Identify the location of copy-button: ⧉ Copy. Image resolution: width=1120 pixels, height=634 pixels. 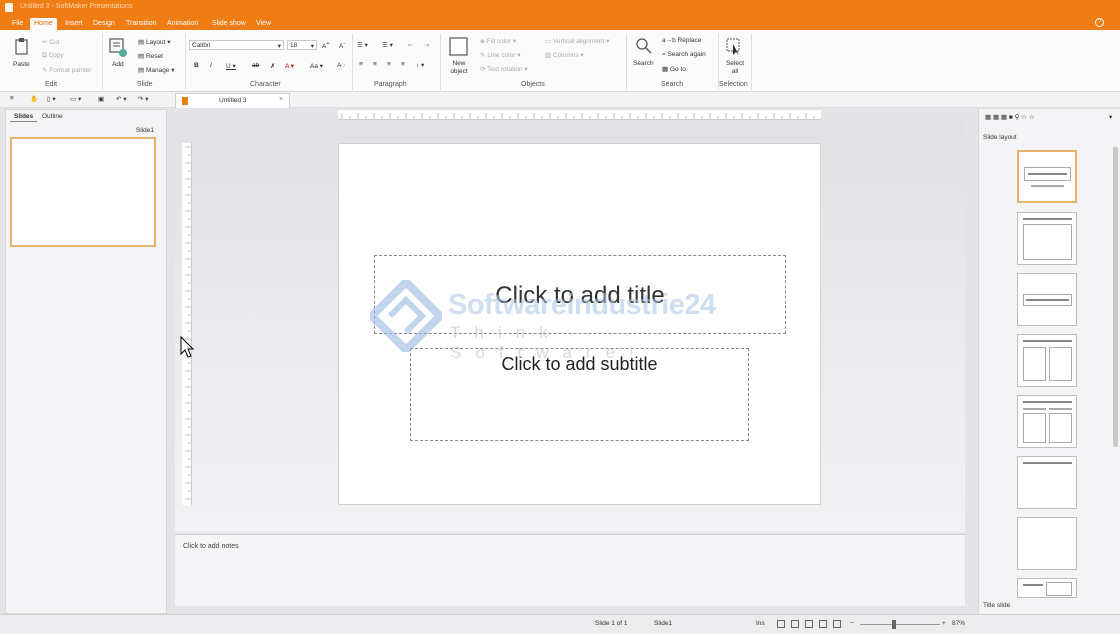
(53, 56).